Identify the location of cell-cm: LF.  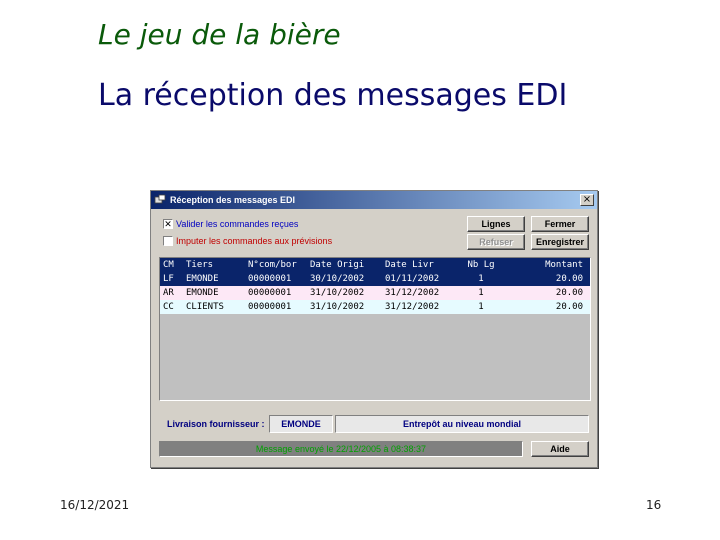
(168, 279).